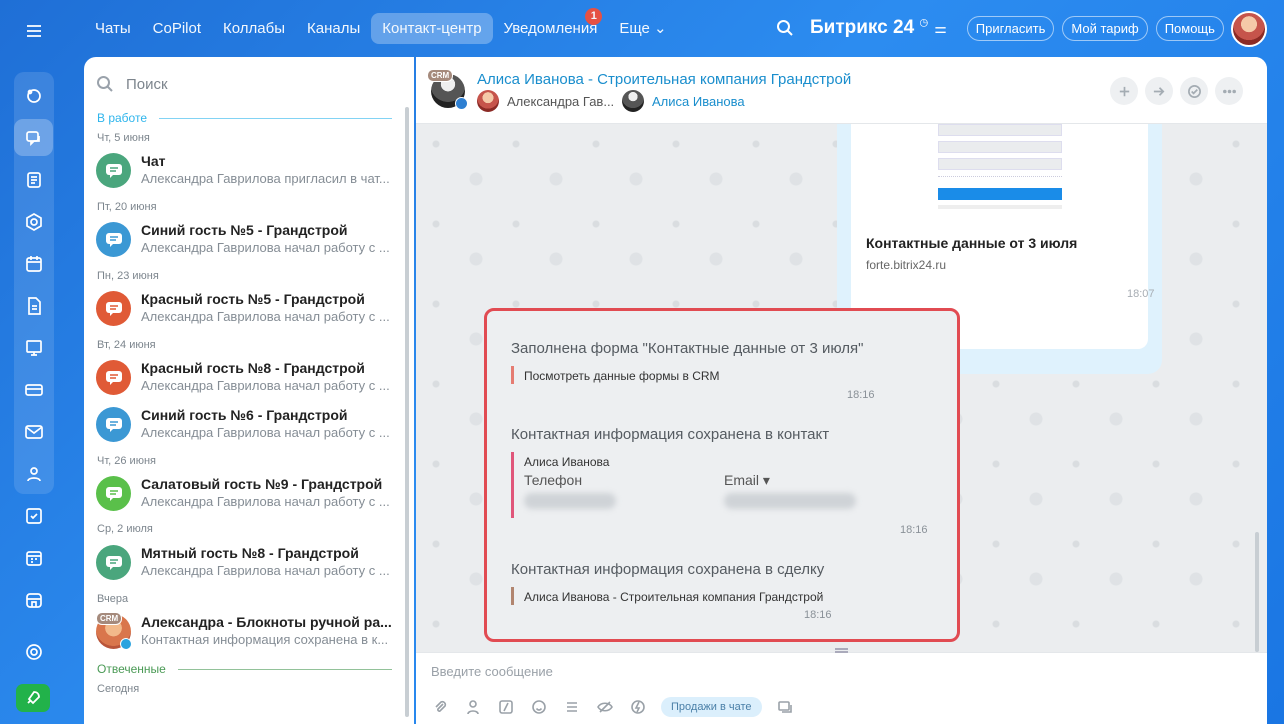 This screenshot has height=724, width=1284. Describe the element at coordinates (553, 480) in the screenshot. I see `phone-label: Телефон` at that location.